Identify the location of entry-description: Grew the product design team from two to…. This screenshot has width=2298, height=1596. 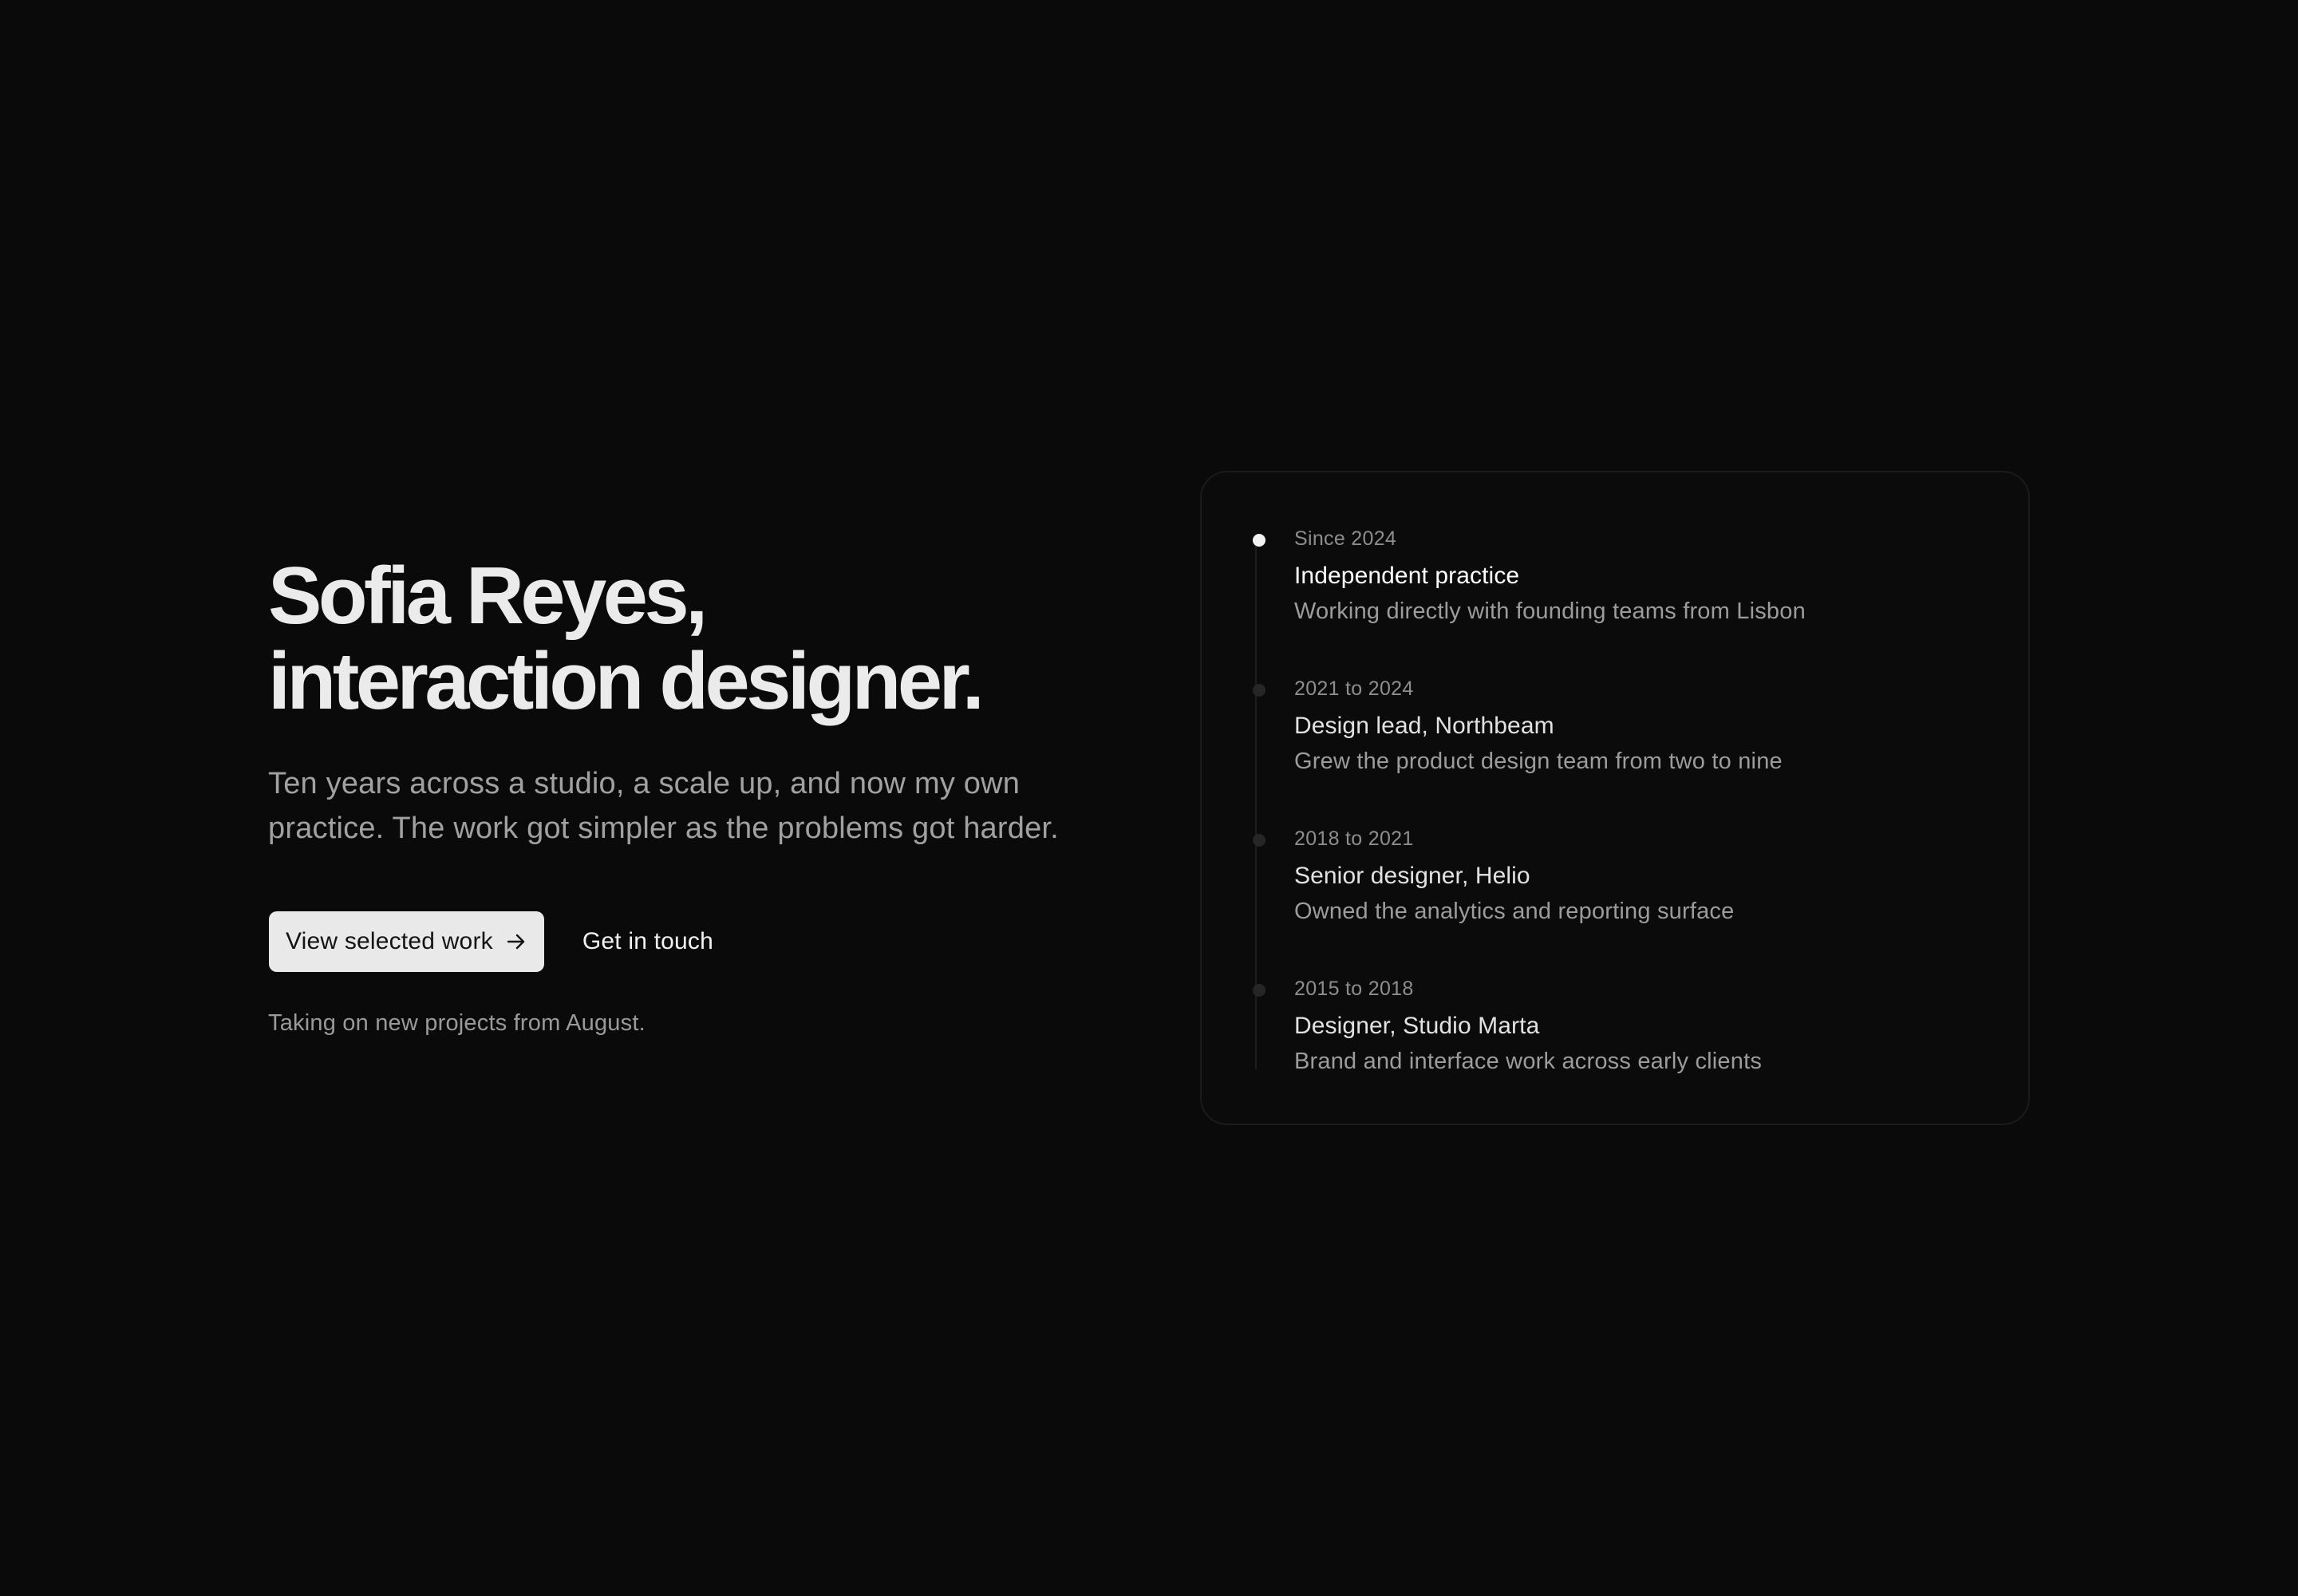
(1539, 761).